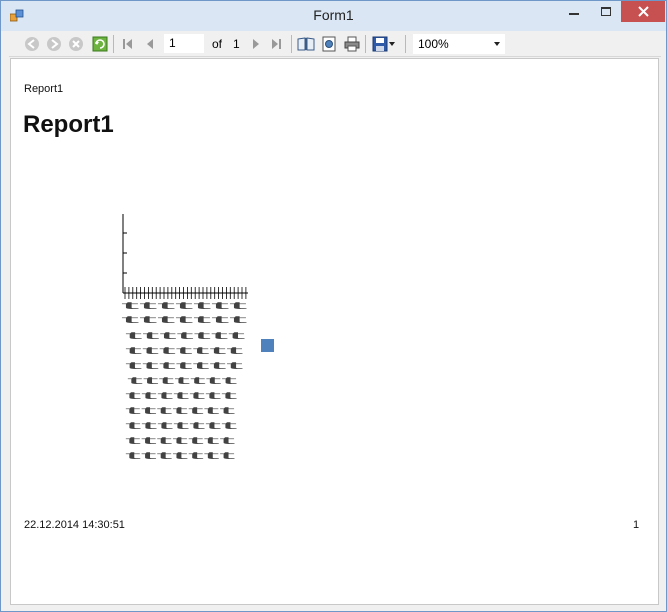 Image resolution: width=667 pixels, height=612 pixels. I want to click on back-icon, so click(32, 44).